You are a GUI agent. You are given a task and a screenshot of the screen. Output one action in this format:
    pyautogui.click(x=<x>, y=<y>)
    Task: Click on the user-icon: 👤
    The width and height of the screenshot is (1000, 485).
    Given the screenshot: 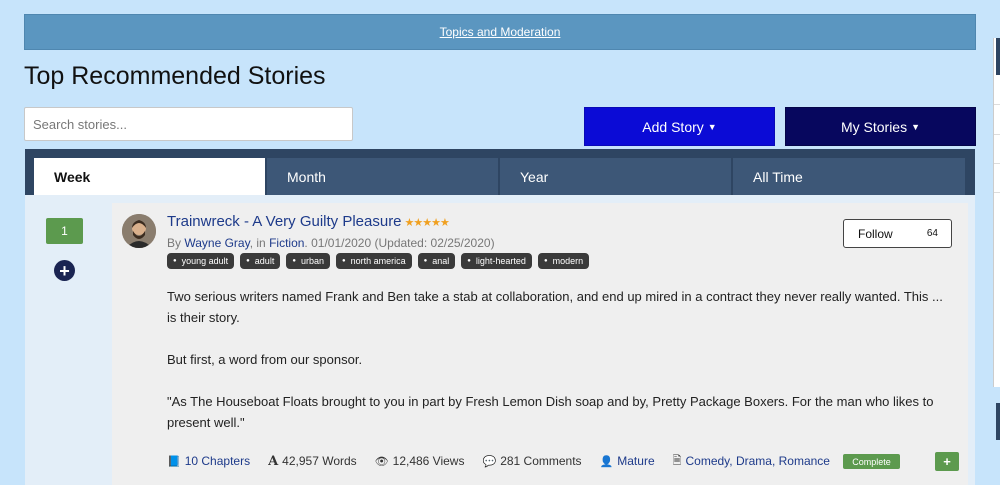 What is the action you would take?
    pyautogui.click(x=606, y=461)
    